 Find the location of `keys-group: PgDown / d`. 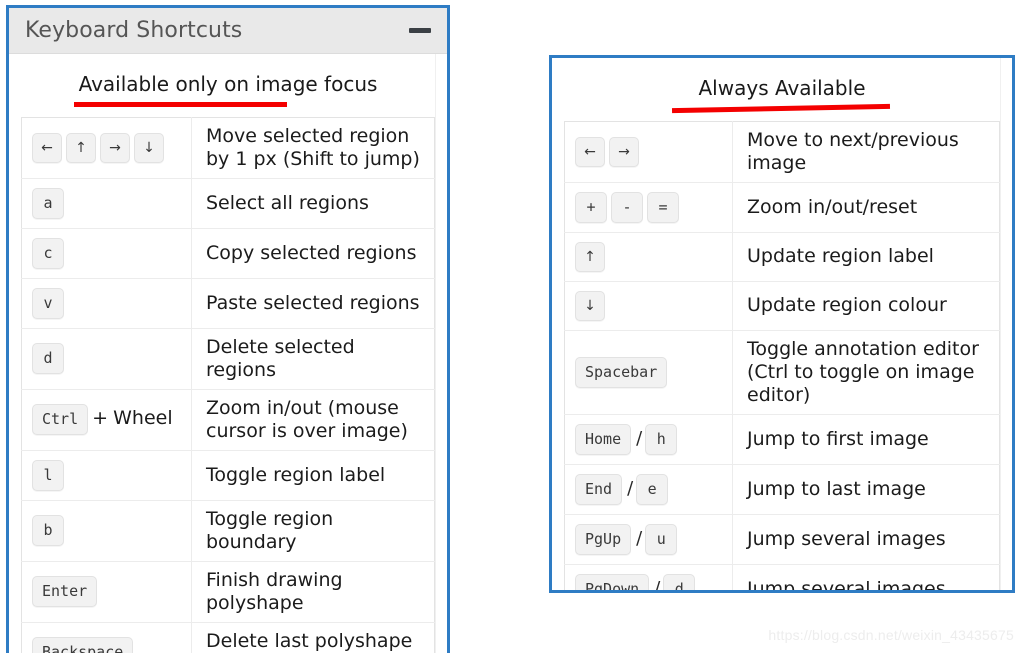

keys-group: PgDown / d is located at coordinates (650, 581).